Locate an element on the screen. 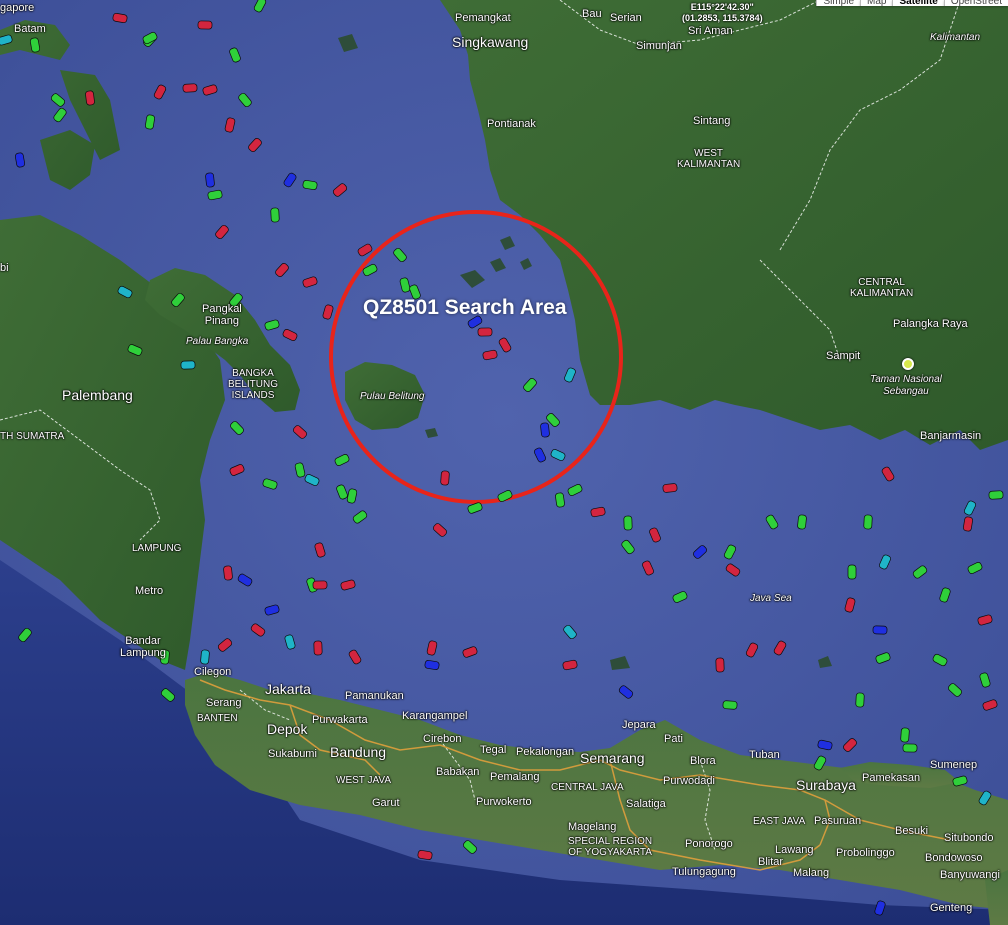 The width and height of the screenshot is (1008, 925). coordinate-readout: E115°22'42.30" (01.2853, 115.3784) is located at coordinates (722, 12).